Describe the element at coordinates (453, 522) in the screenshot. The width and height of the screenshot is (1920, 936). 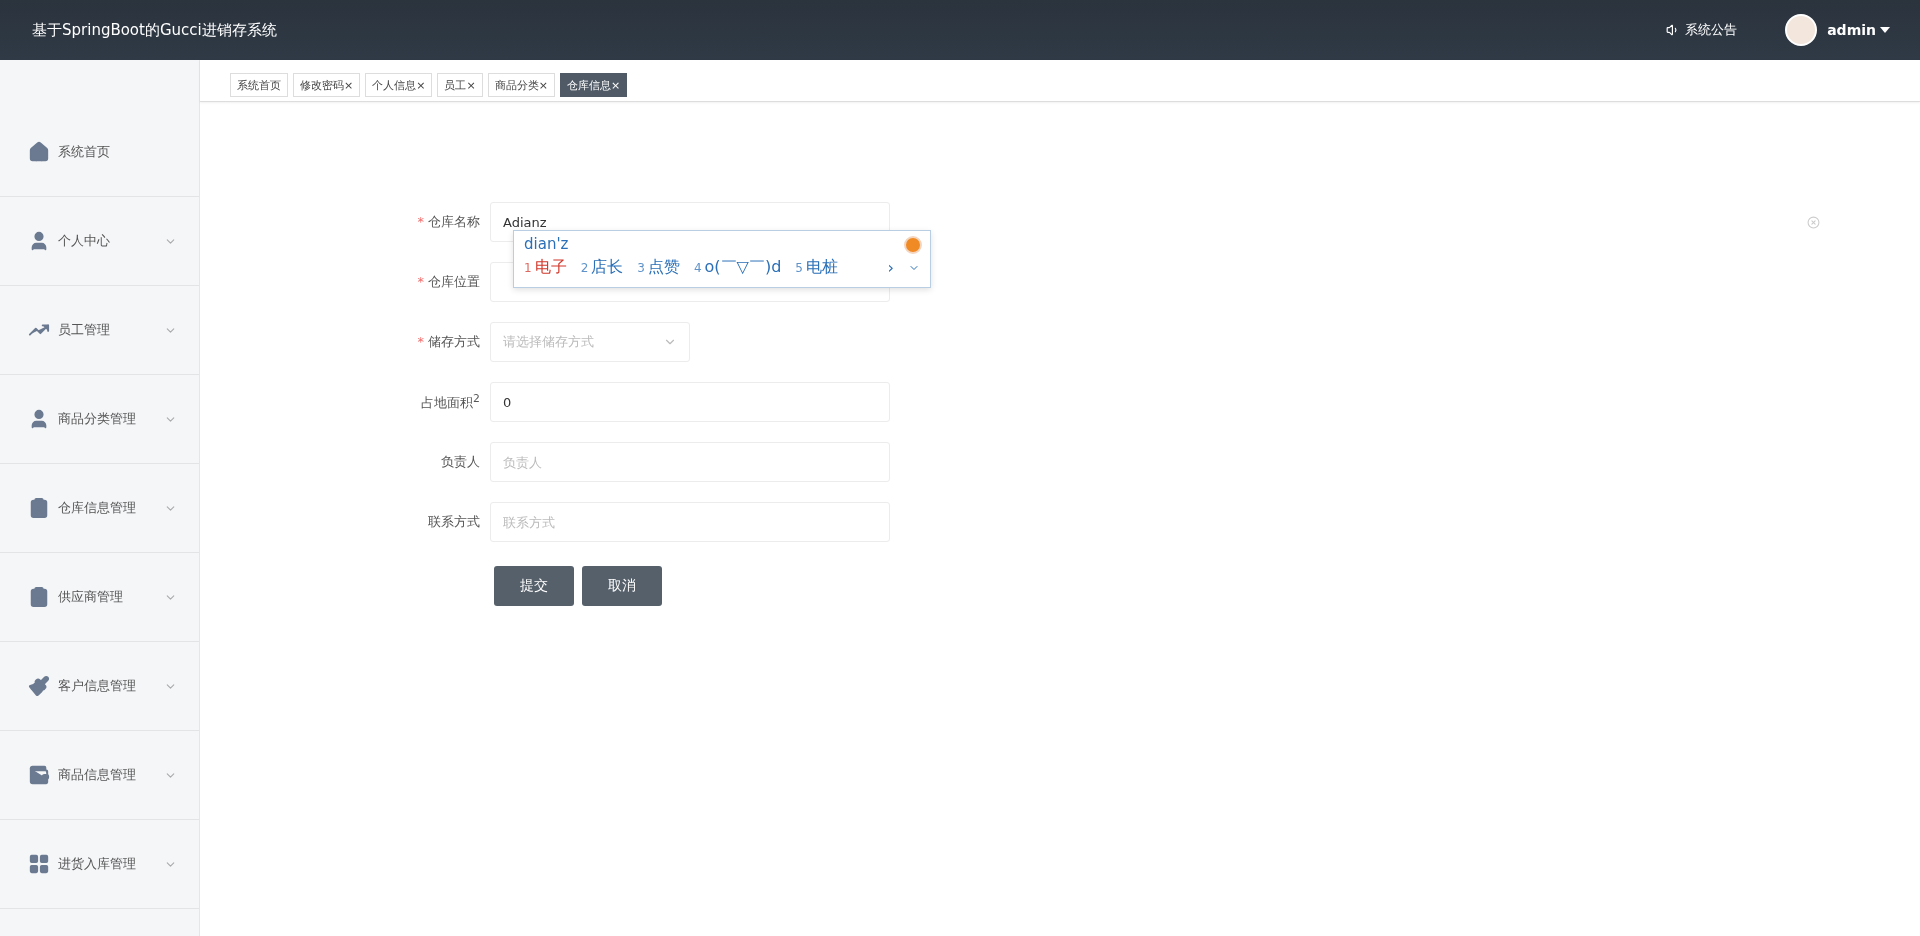
I see `field-label: 联系方式` at that location.